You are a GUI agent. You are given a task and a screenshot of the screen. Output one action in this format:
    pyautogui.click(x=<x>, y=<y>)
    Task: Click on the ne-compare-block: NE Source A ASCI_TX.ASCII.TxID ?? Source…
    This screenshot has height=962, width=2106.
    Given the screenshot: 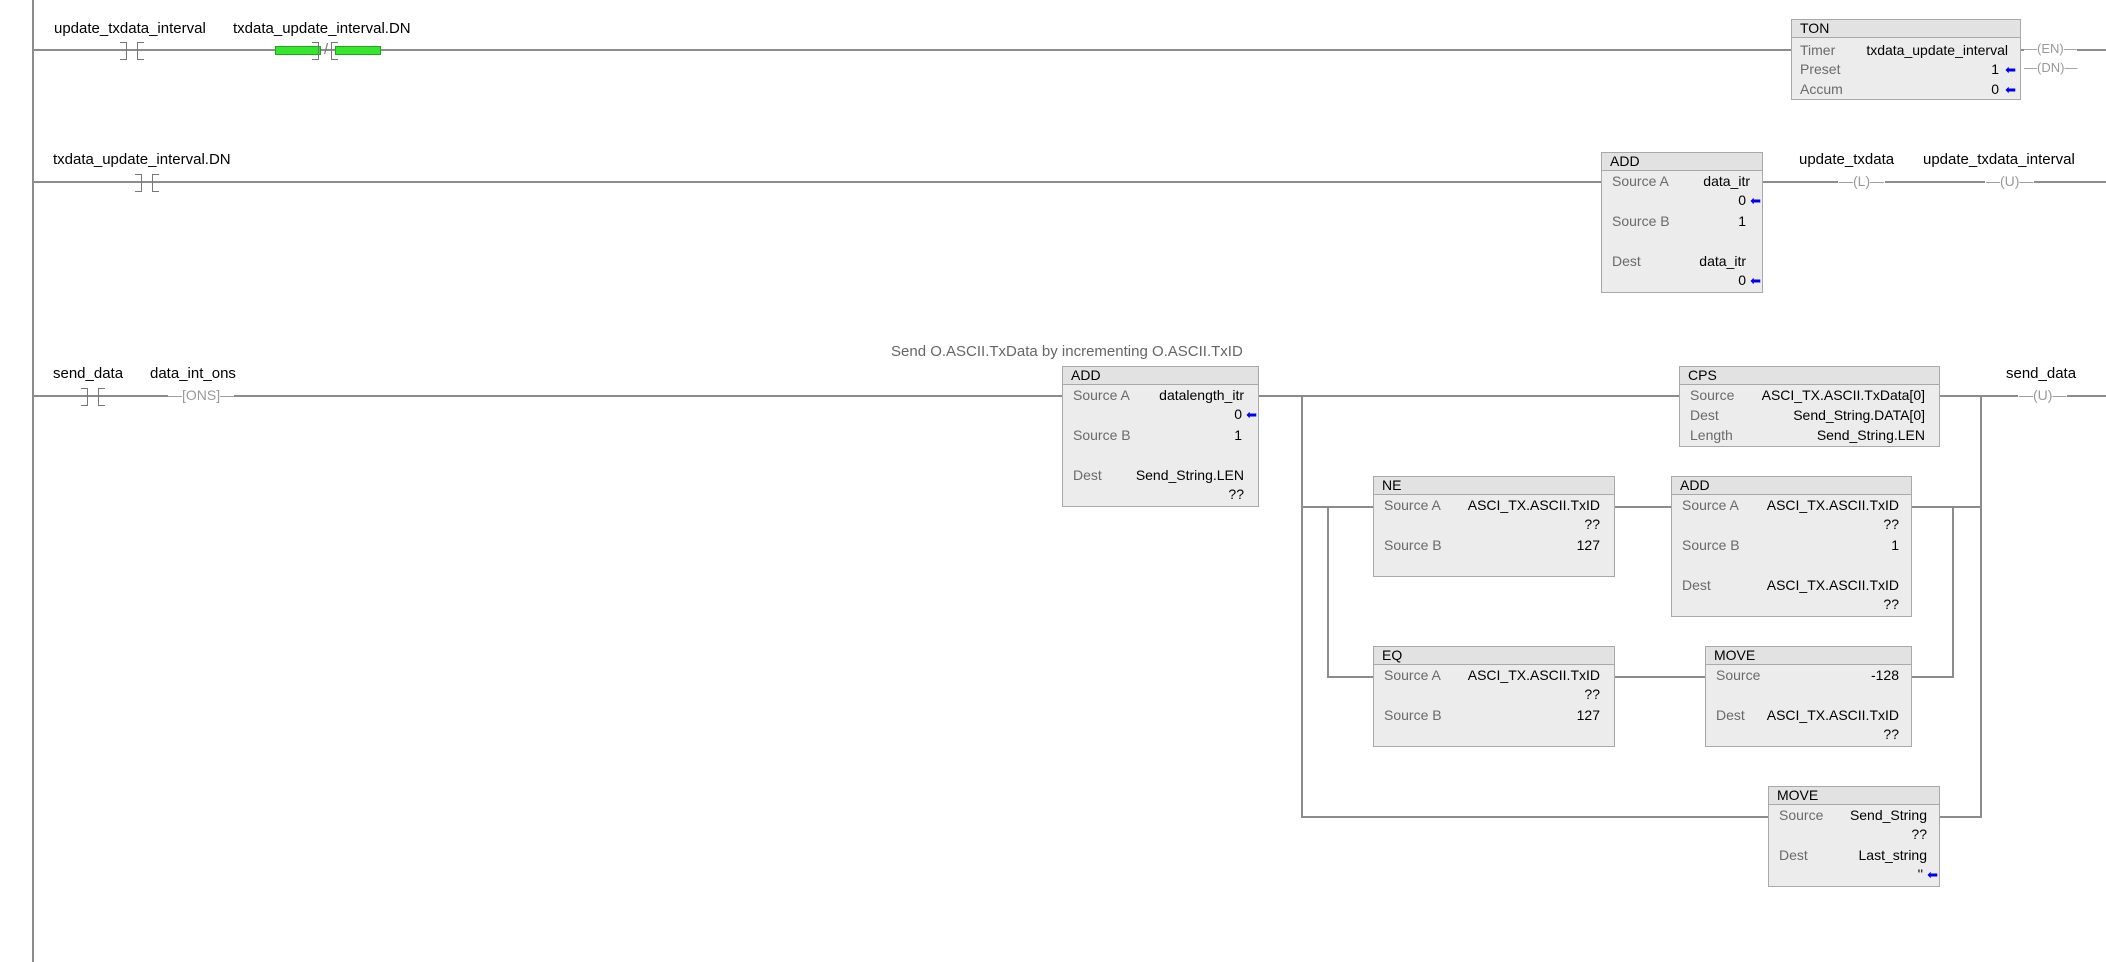 What is the action you would take?
    pyautogui.click(x=1494, y=526)
    